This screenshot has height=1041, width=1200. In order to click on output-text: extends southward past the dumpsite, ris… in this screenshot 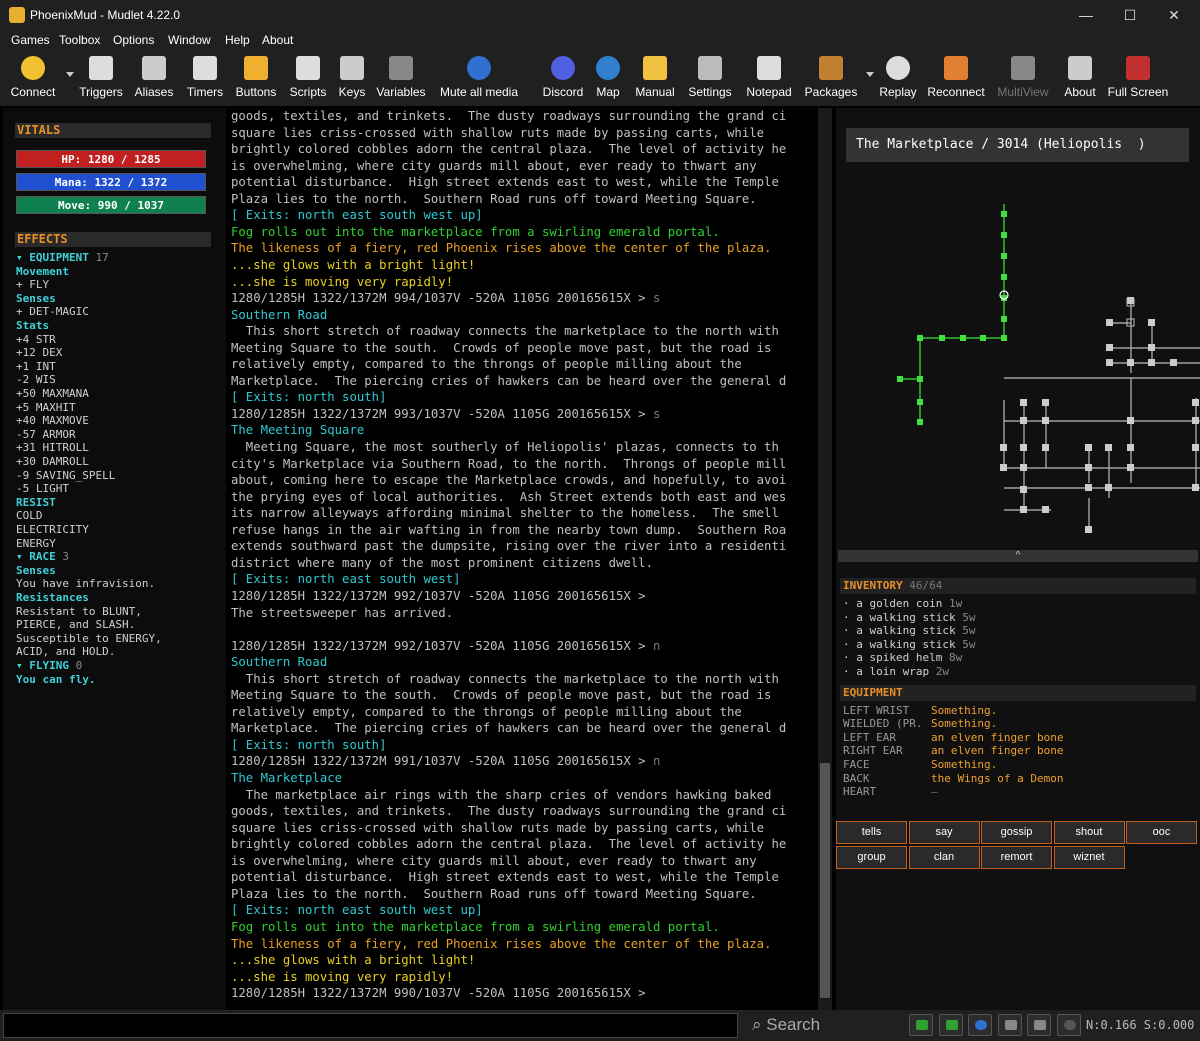, I will do `click(509, 546)`.